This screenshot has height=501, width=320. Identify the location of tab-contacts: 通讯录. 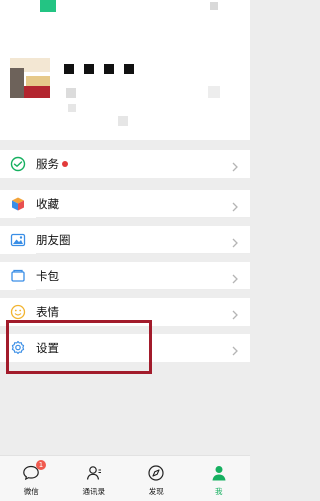
(94, 478).